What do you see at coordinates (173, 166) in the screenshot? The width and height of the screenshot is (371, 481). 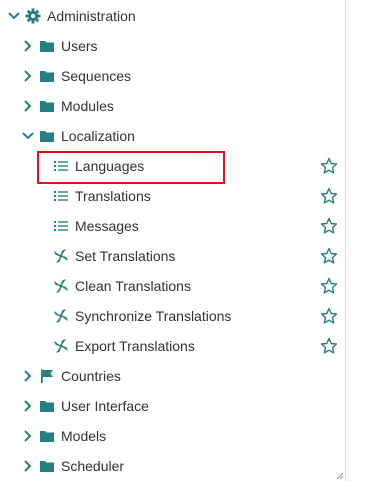 I see `tree-leaf-languages: Languages` at bounding box center [173, 166].